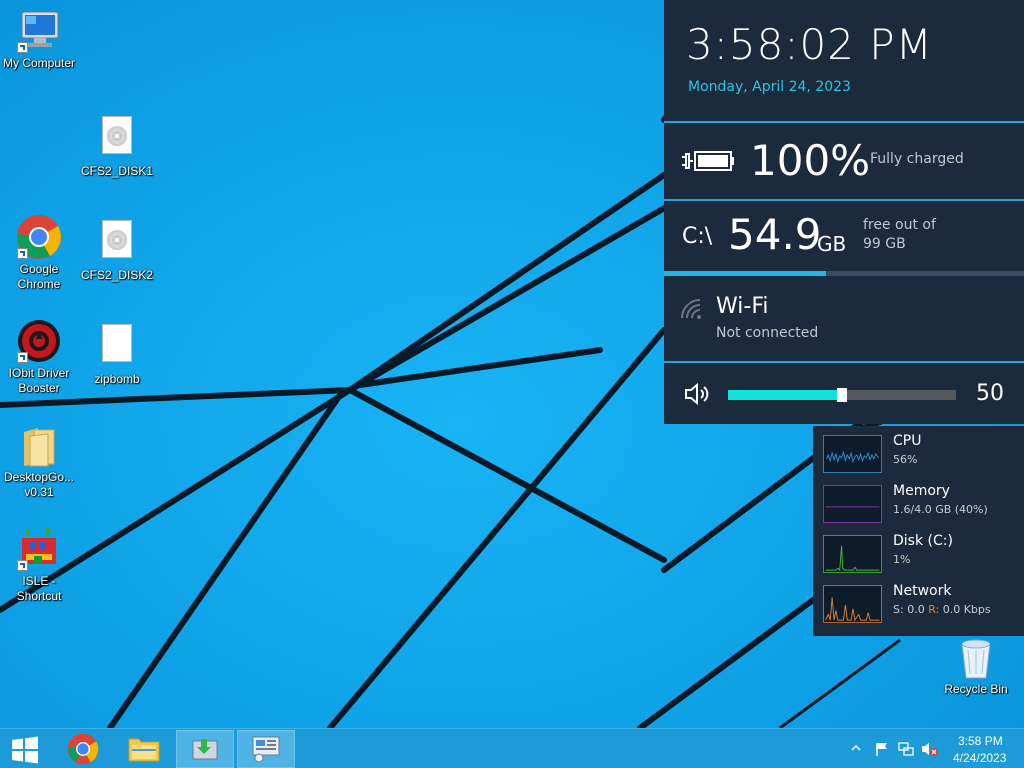 The image size is (1024, 768). I want to click on desktop-icon-cfs2-disk2: CFS2_DISK2, so click(117, 249).